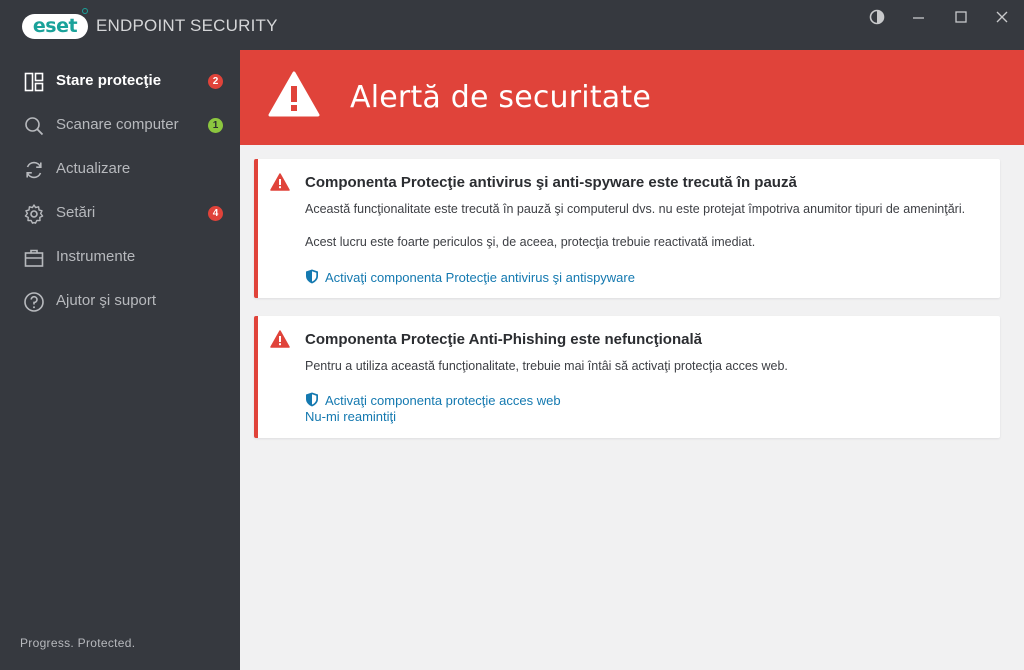  I want to click on sidebar-item-protection-status: Stare protecţie 2, so click(120, 82).